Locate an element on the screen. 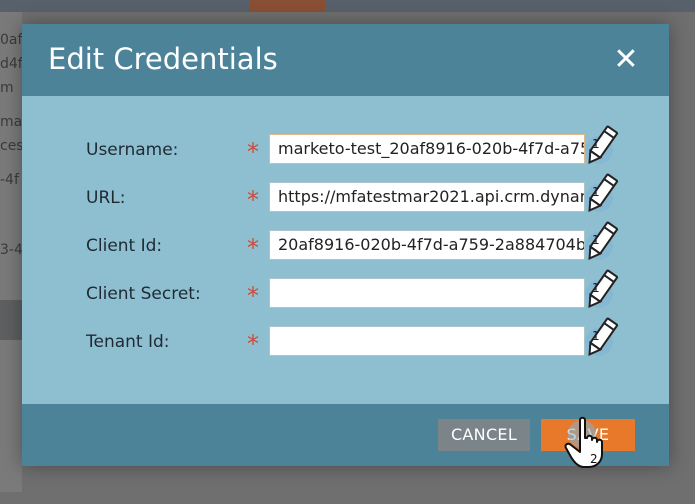 The height and width of the screenshot is (504, 695). background-text: ces is located at coordinates (12, 146).